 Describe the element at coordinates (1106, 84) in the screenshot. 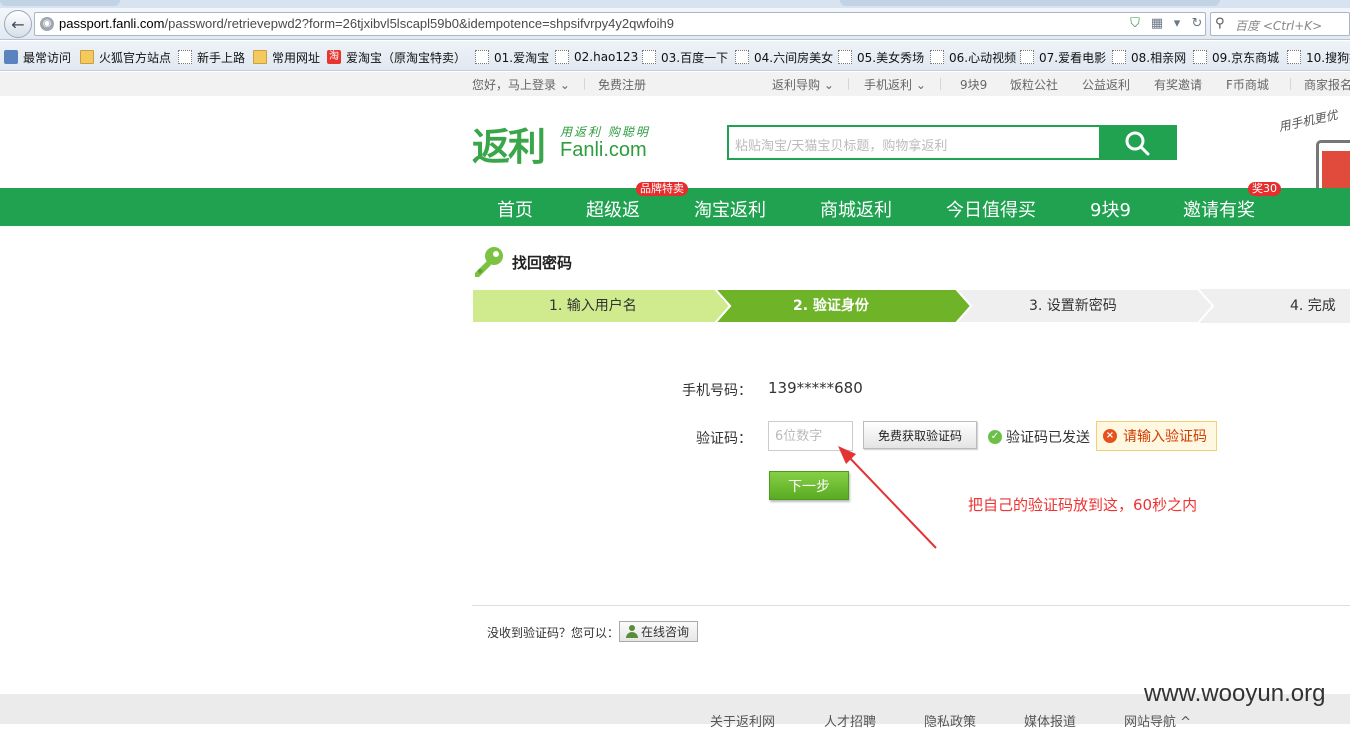

I see `top-link-charity: 公益返利` at that location.